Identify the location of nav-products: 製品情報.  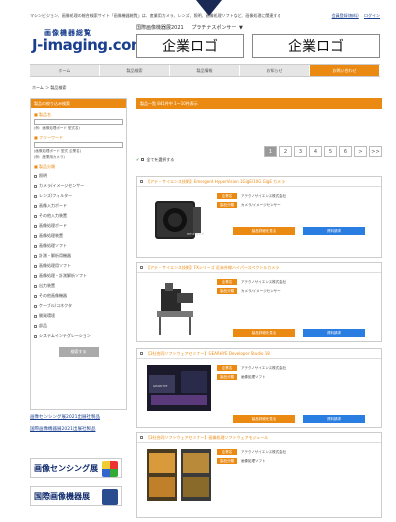
(205, 70).